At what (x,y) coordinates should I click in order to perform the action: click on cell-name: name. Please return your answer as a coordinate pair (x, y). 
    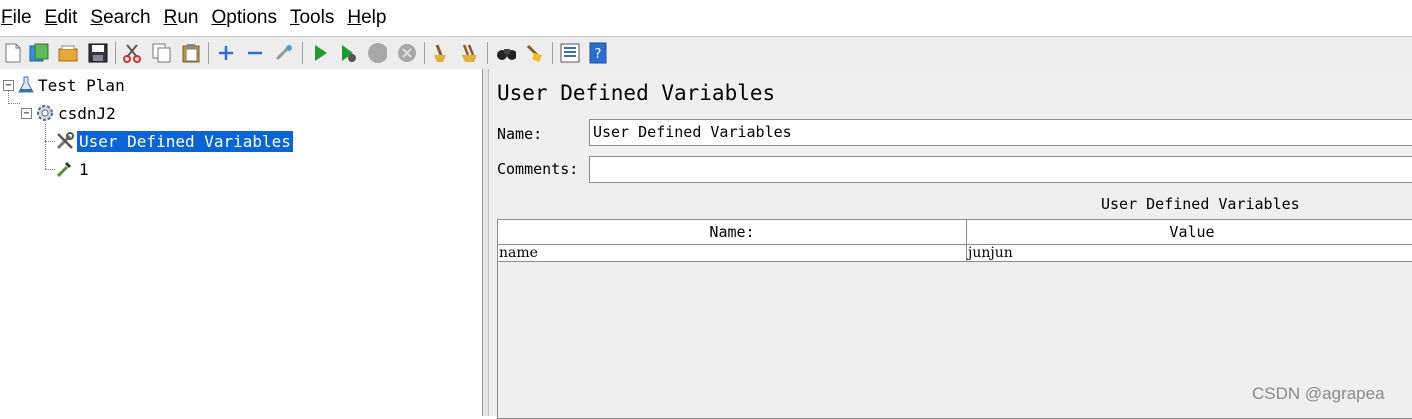
    Looking at the image, I should click on (732, 253).